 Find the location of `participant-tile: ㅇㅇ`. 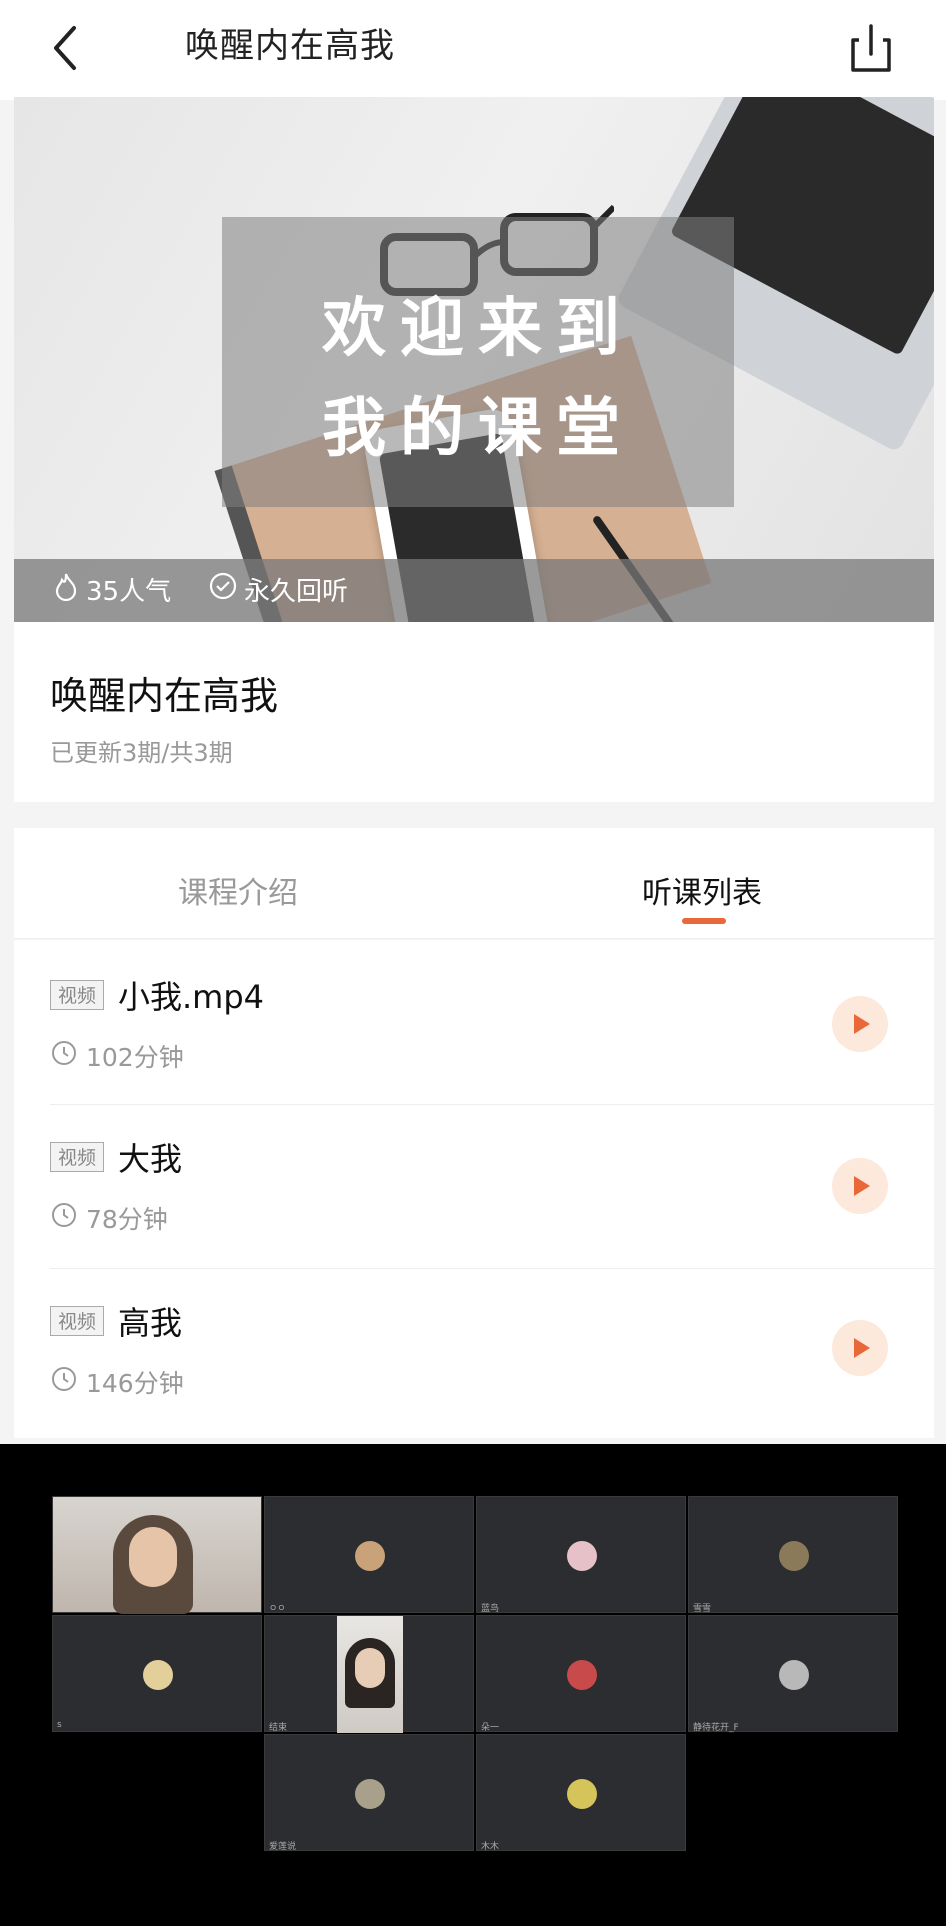

participant-tile: ㅇㅇ is located at coordinates (369, 1555).